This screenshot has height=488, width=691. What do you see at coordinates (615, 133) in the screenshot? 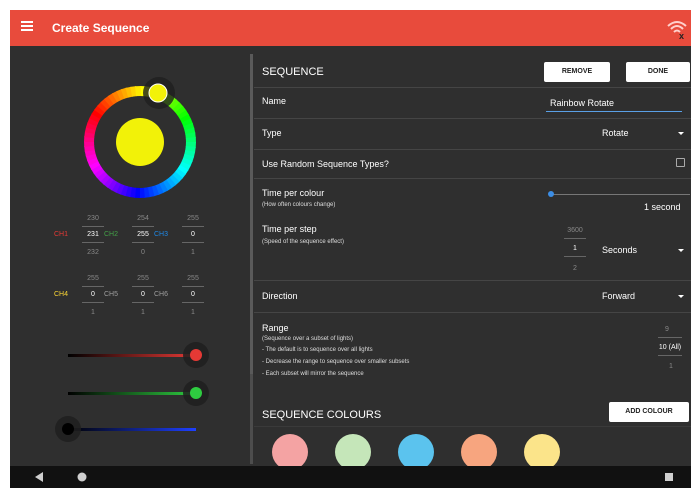
I see `type-dropdown-value: Rotate` at bounding box center [615, 133].